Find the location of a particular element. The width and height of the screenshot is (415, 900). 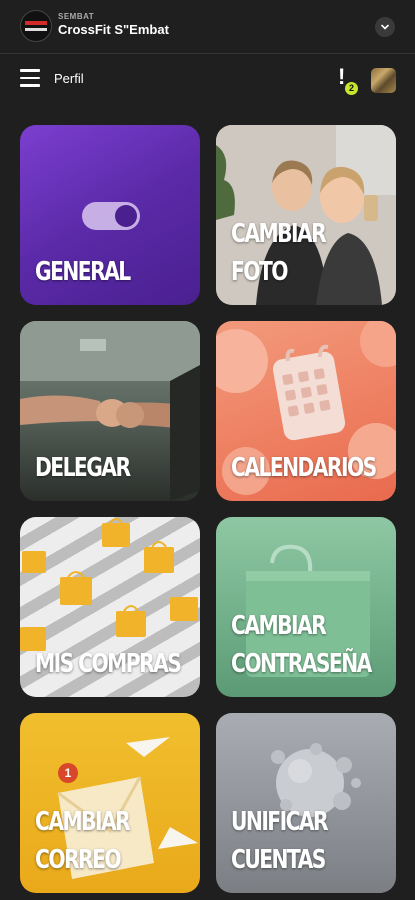

my-purchases-tile: MIS COMPRAS is located at coordinates (110, 607).